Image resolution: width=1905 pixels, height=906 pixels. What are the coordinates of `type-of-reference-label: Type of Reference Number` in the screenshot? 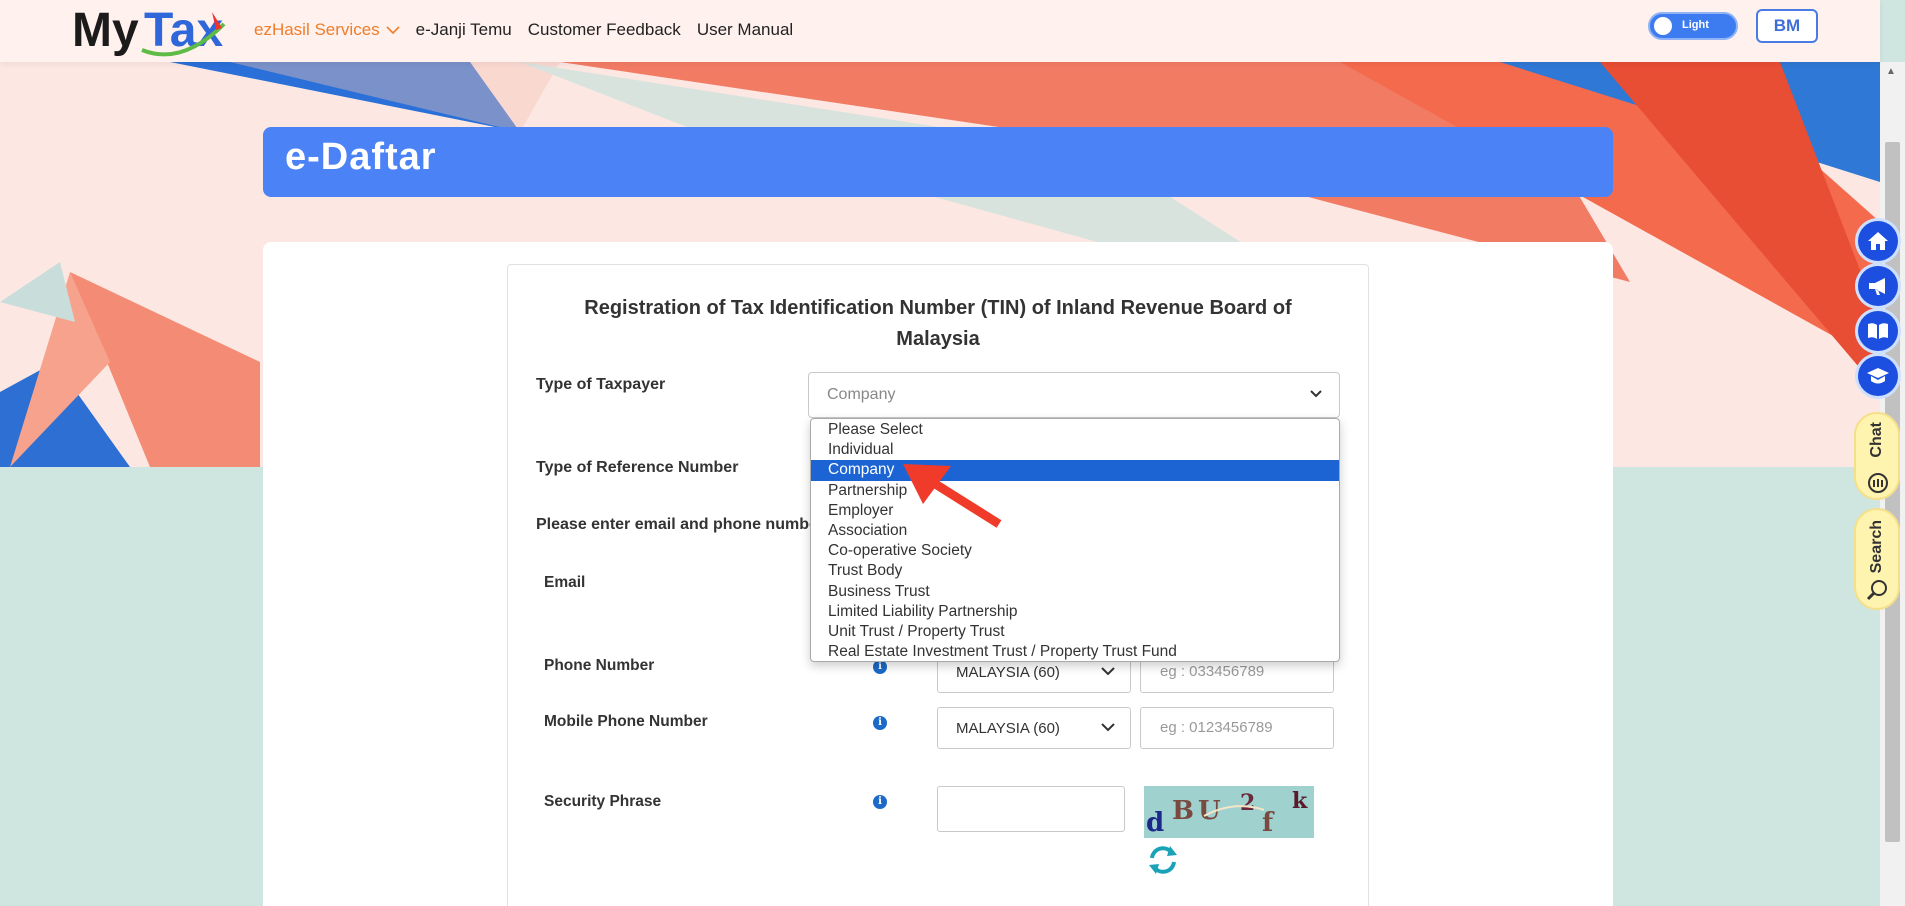 It's located at (637, 467).